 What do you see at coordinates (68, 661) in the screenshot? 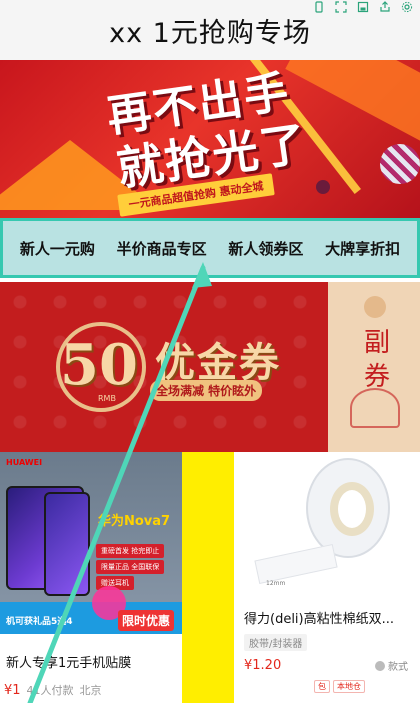
I see `product-name: 新人专享1元手机贴膜` at bounding box center [68, 661].